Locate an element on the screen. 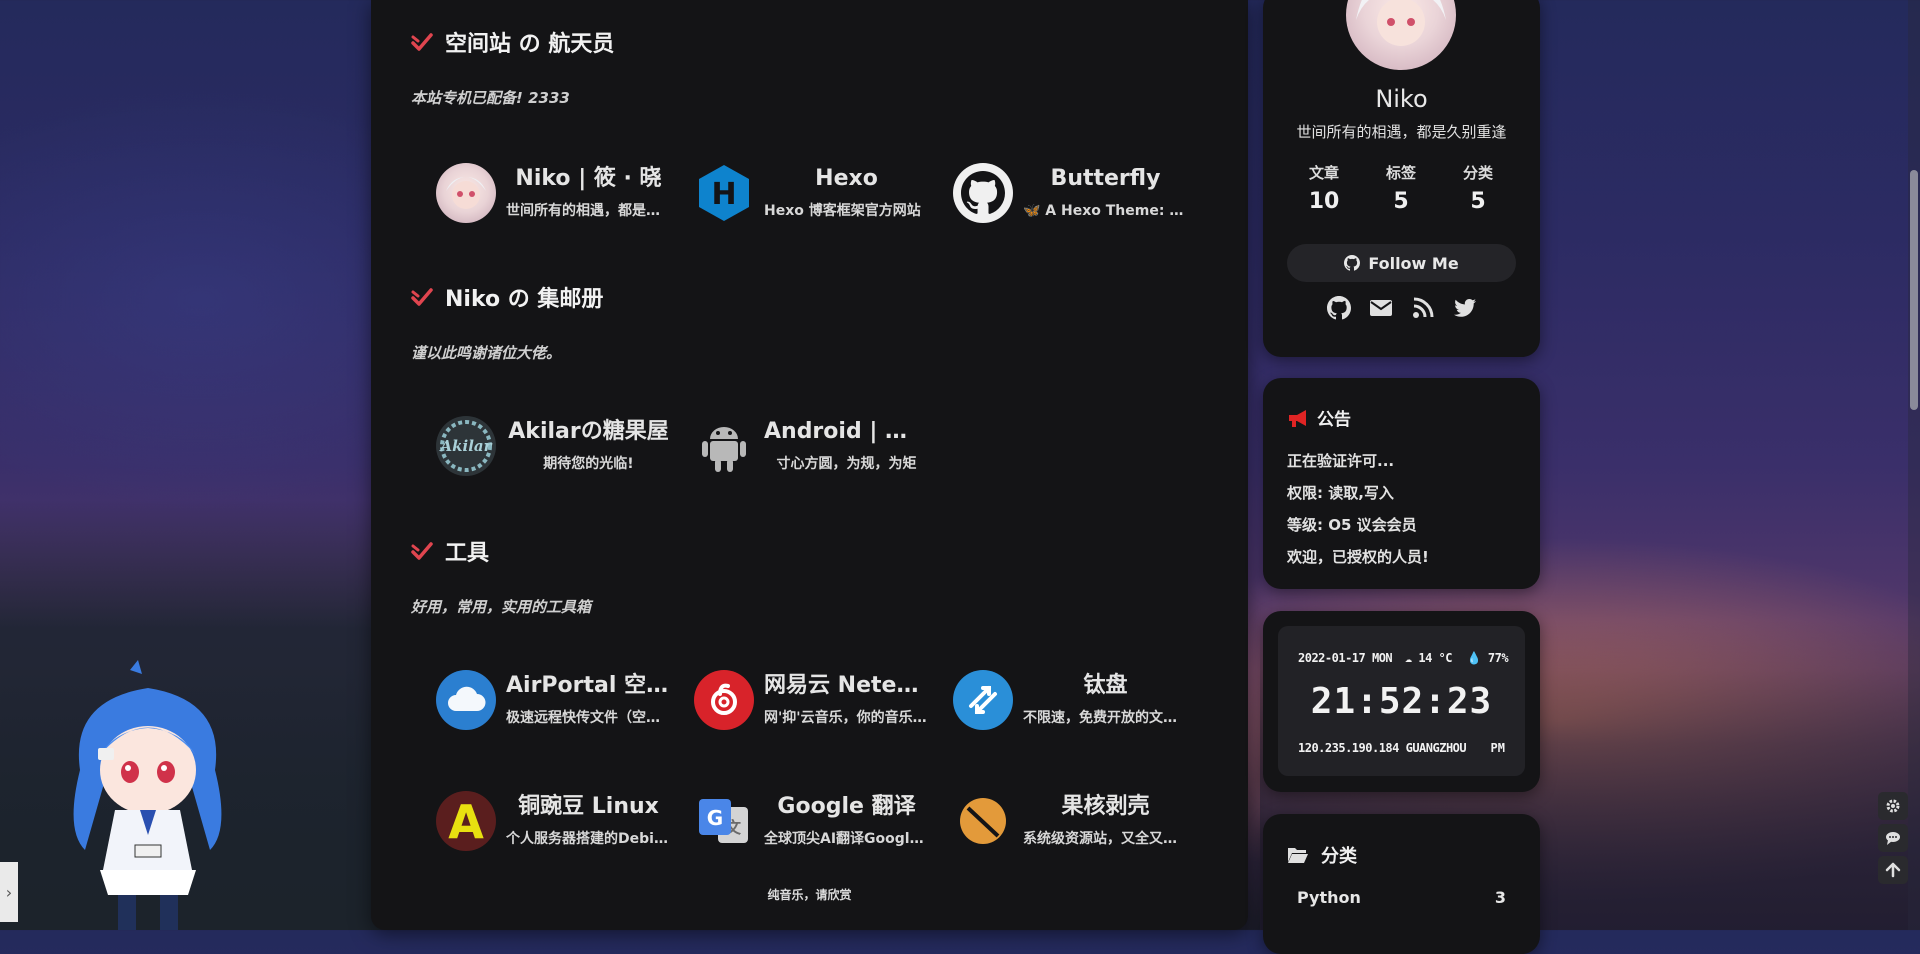 Image resolution: width=1920 pixels, height=954 pixels. back-to-top-button is located at coordinates (1893, 870).